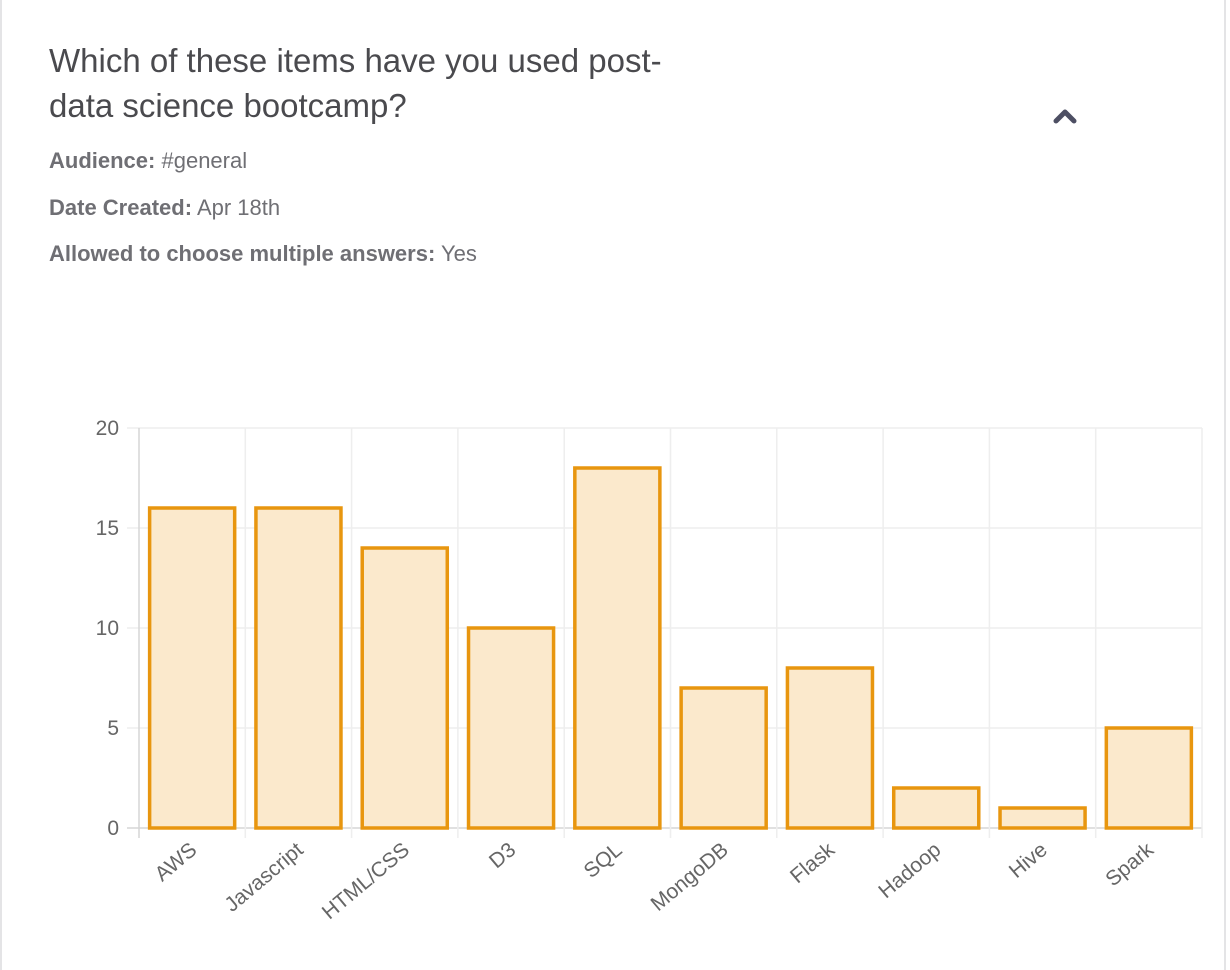 The image size is (1230, 970). I want to click on x-tick-label: HTML/CSS, so click(366, 881).